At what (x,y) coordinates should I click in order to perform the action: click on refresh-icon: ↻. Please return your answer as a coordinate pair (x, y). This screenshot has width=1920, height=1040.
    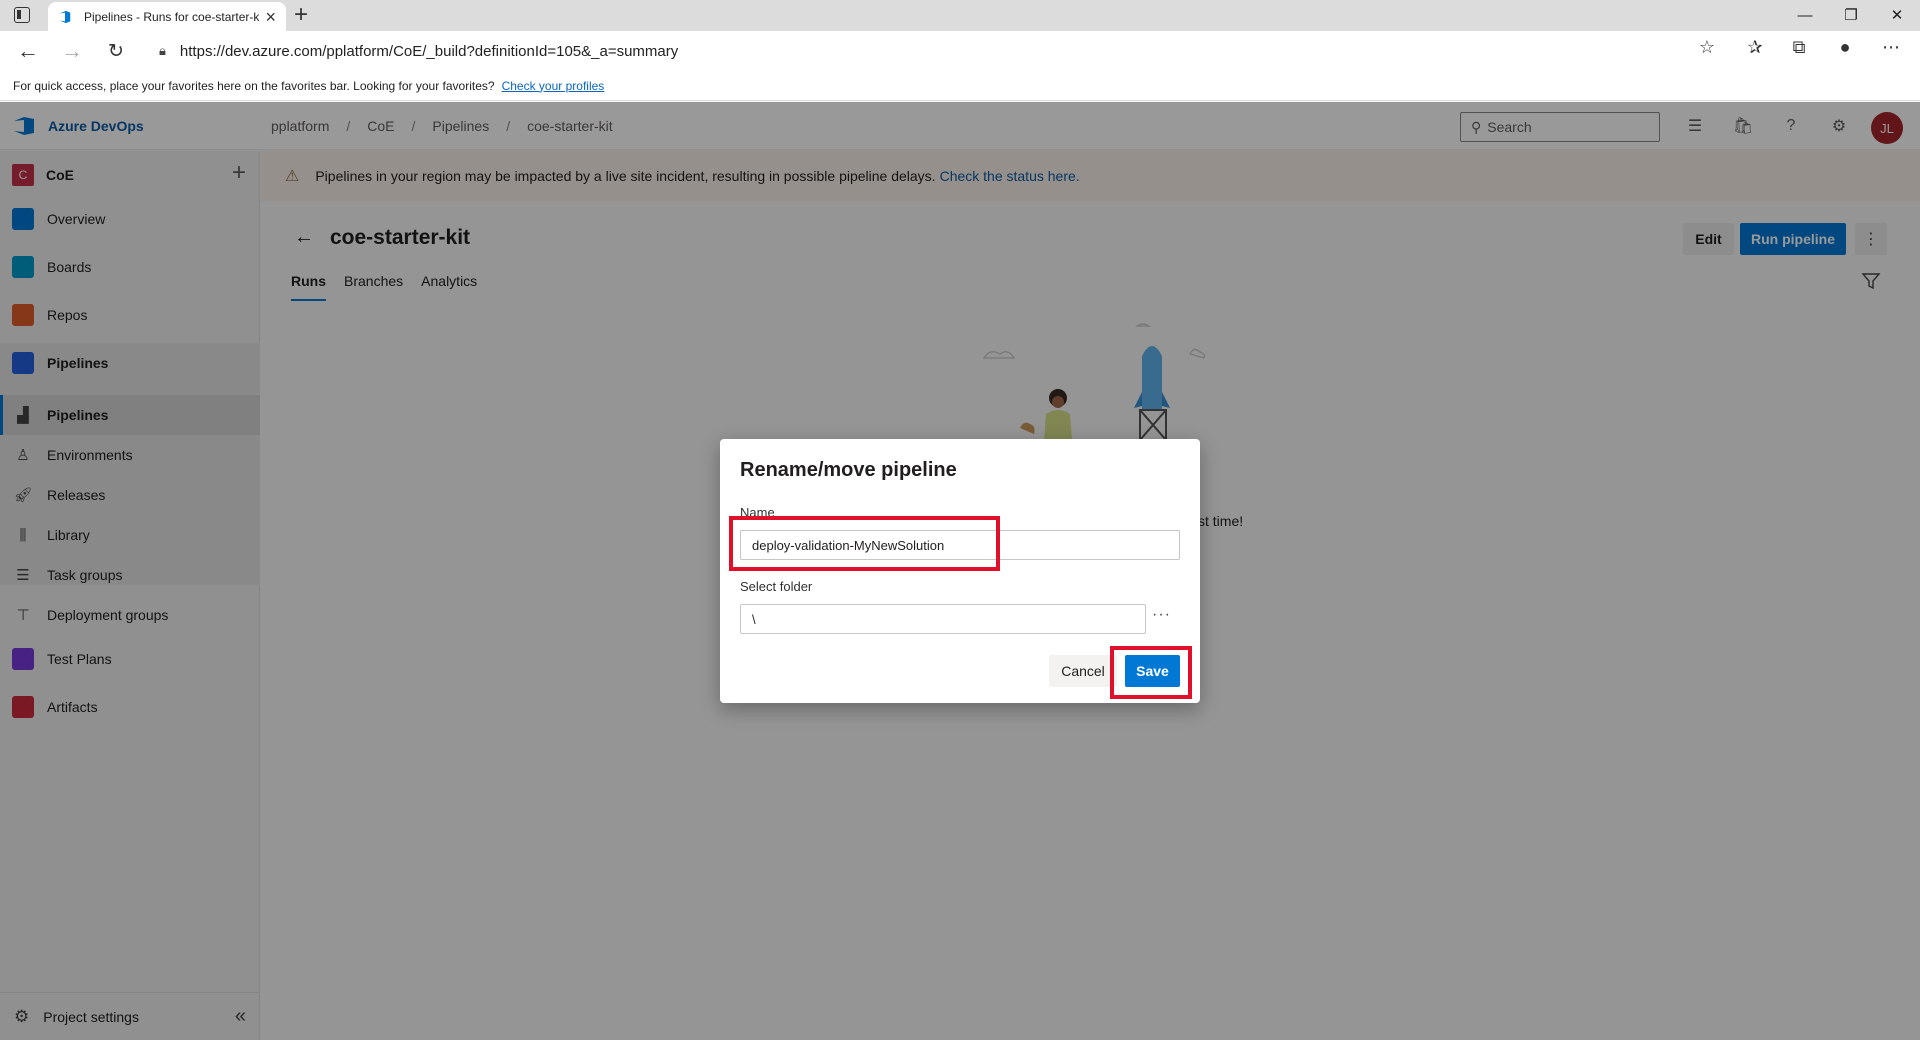
    Looking at the image, I should click on (116, 51).